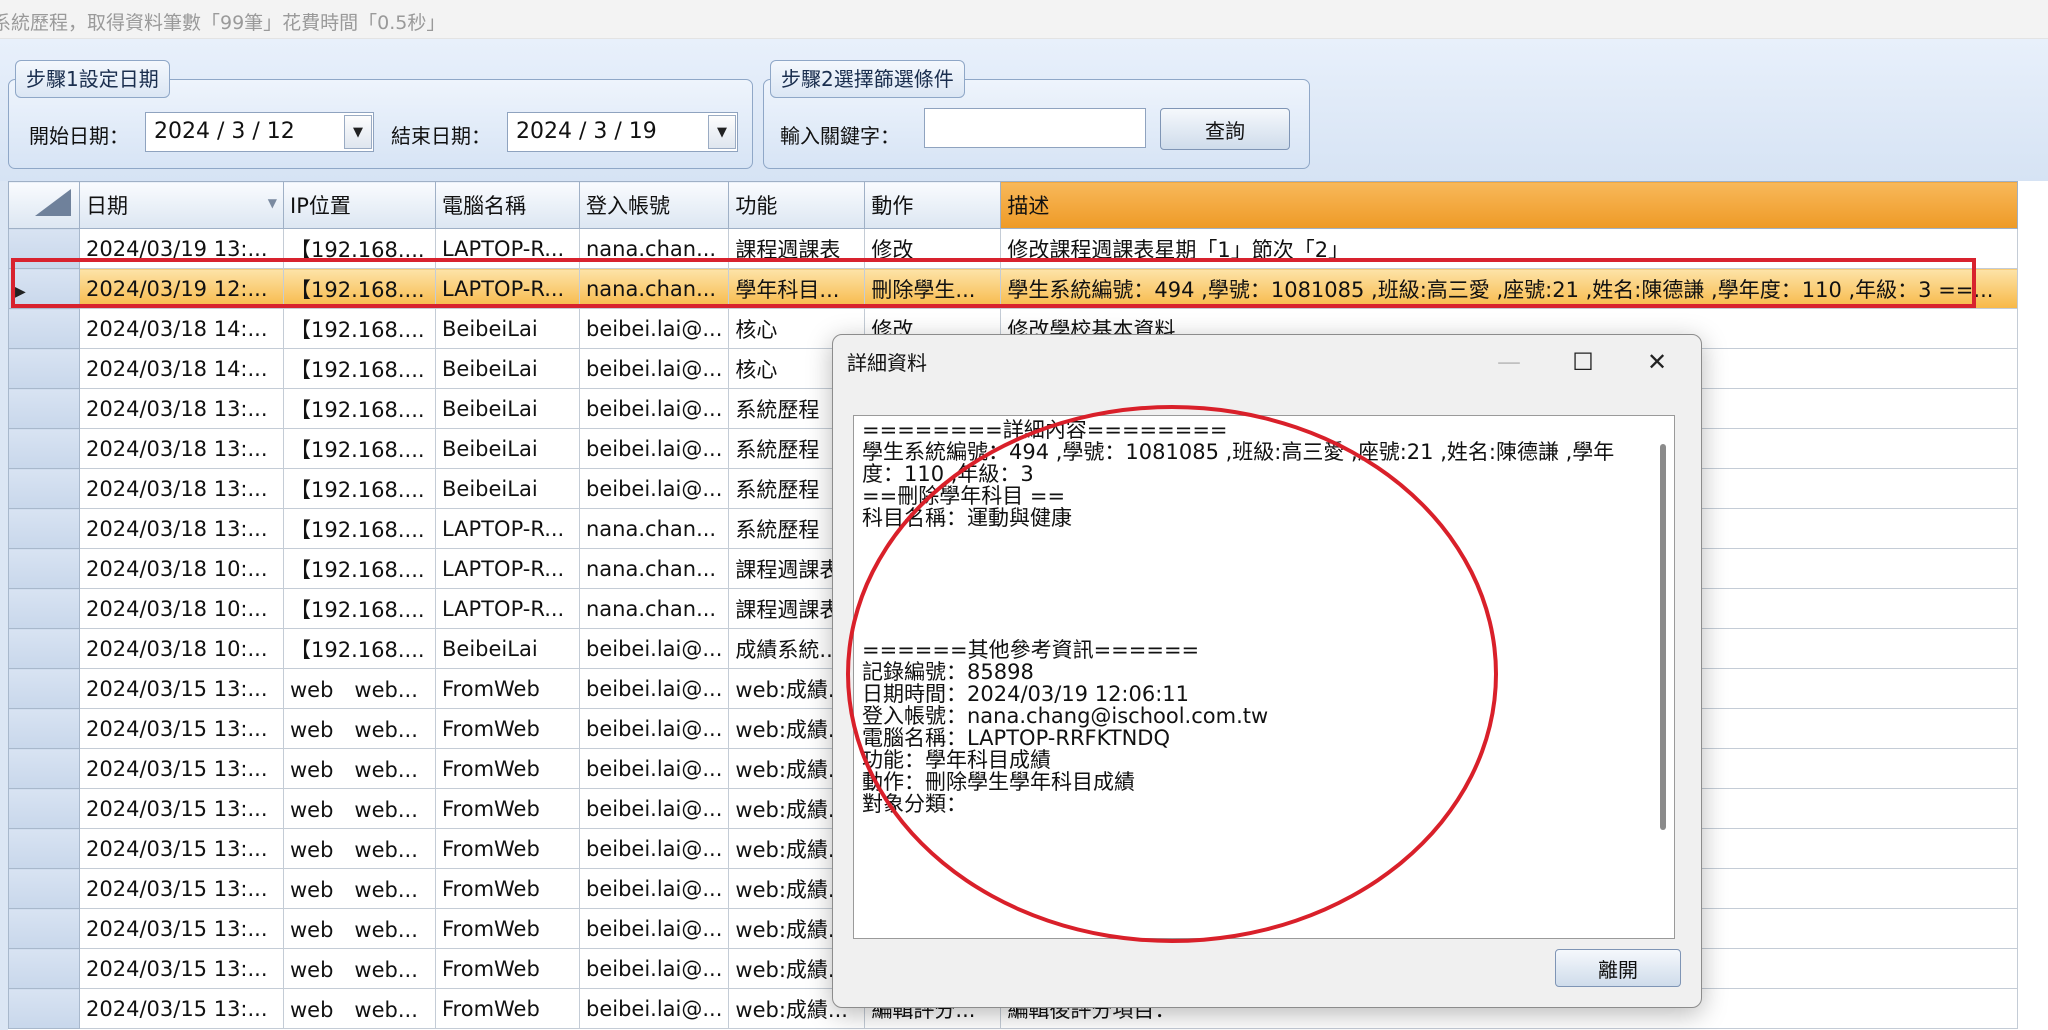  Describe the element at coordinates (1509, 248) in the screenshot. I see `cell-description: 修改課程週課表星期「1」節次「2」` at that location.